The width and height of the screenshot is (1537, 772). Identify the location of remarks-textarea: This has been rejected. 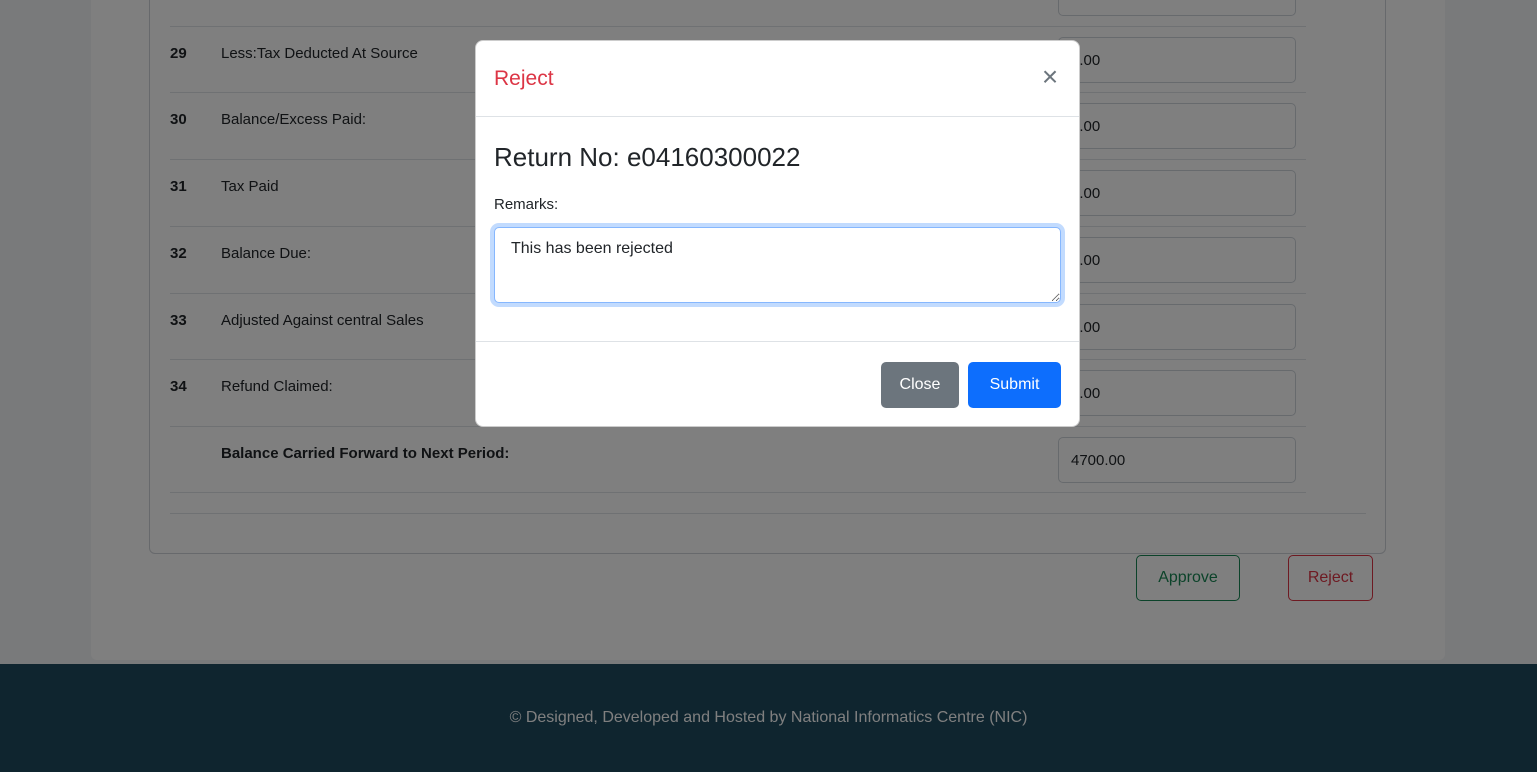
(777, 265).